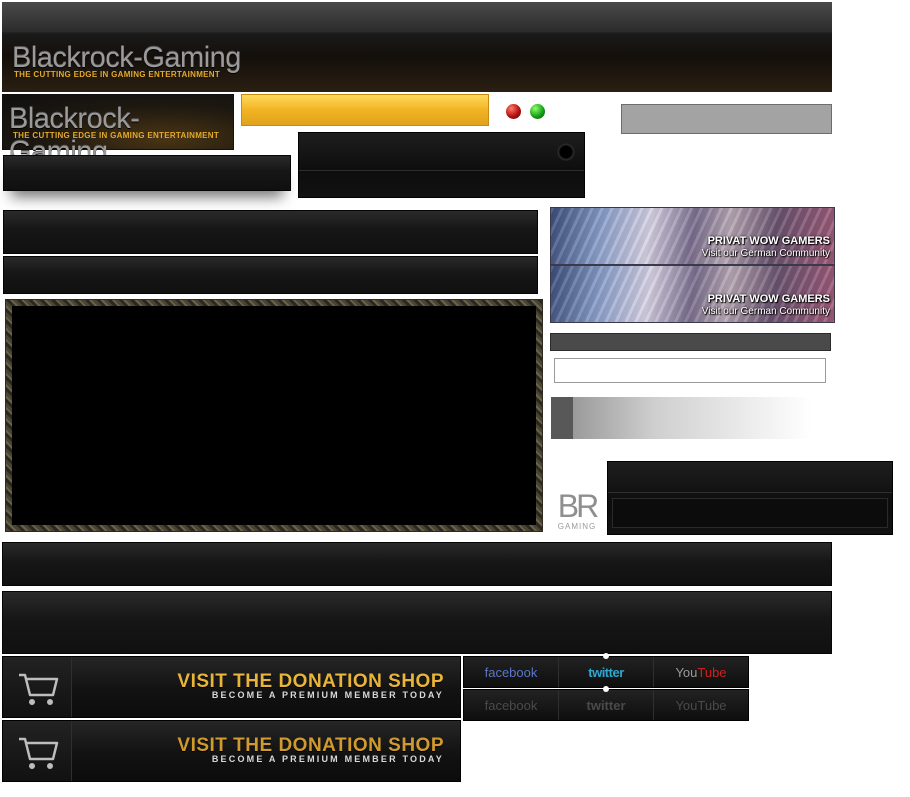 The image size is (910, 797). Describe the element at coordinates (726, 119) in the screenshot. I see `grey-input-box` at that location.